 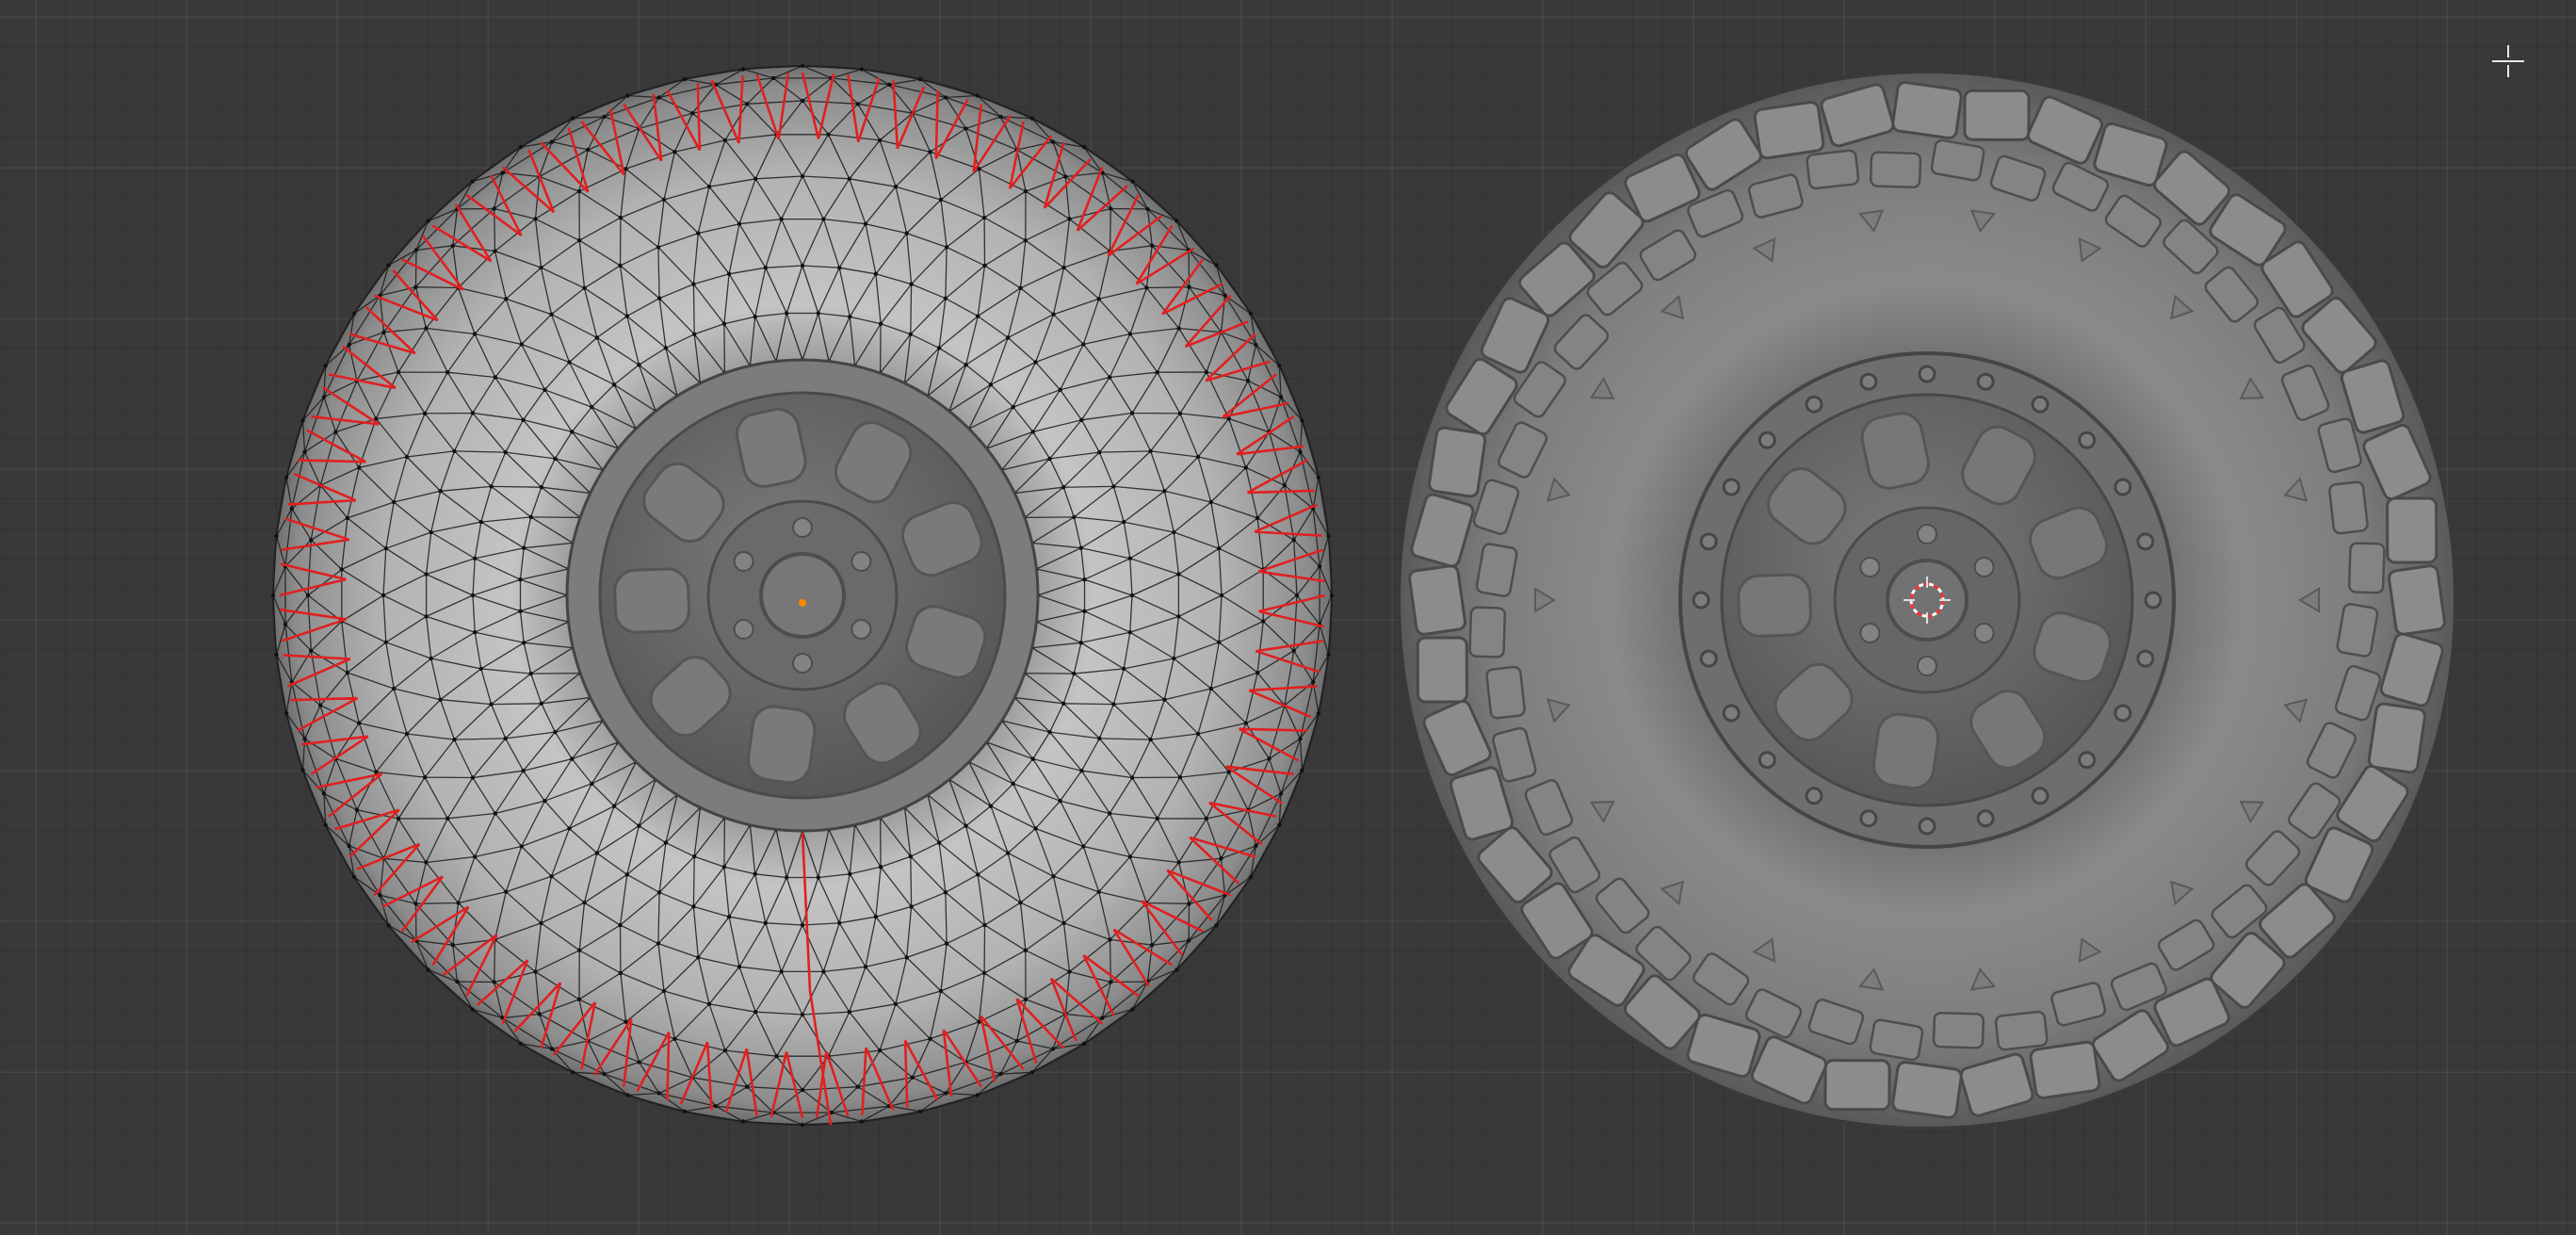 What do you see at coordinates (1896, 170) in the screenshot?
I see `tread-block-inner` at bounding box center [1896, 170].